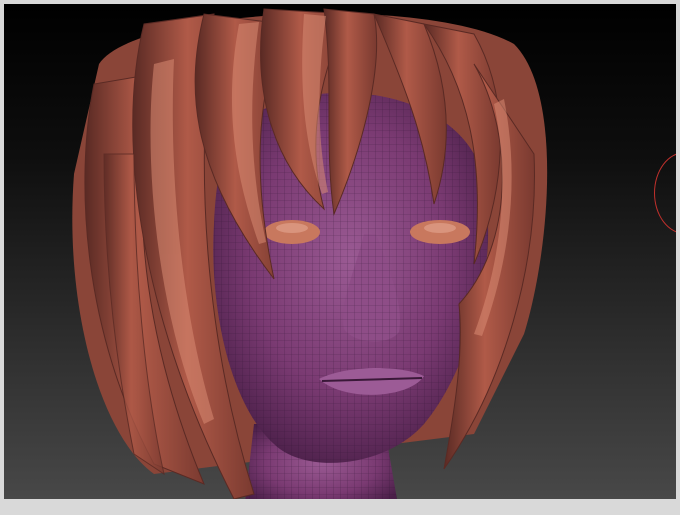  What do you see at coordinates (340, 505) in the screenshot?
I see `bottom-bar` at bounding box center [340, 505].